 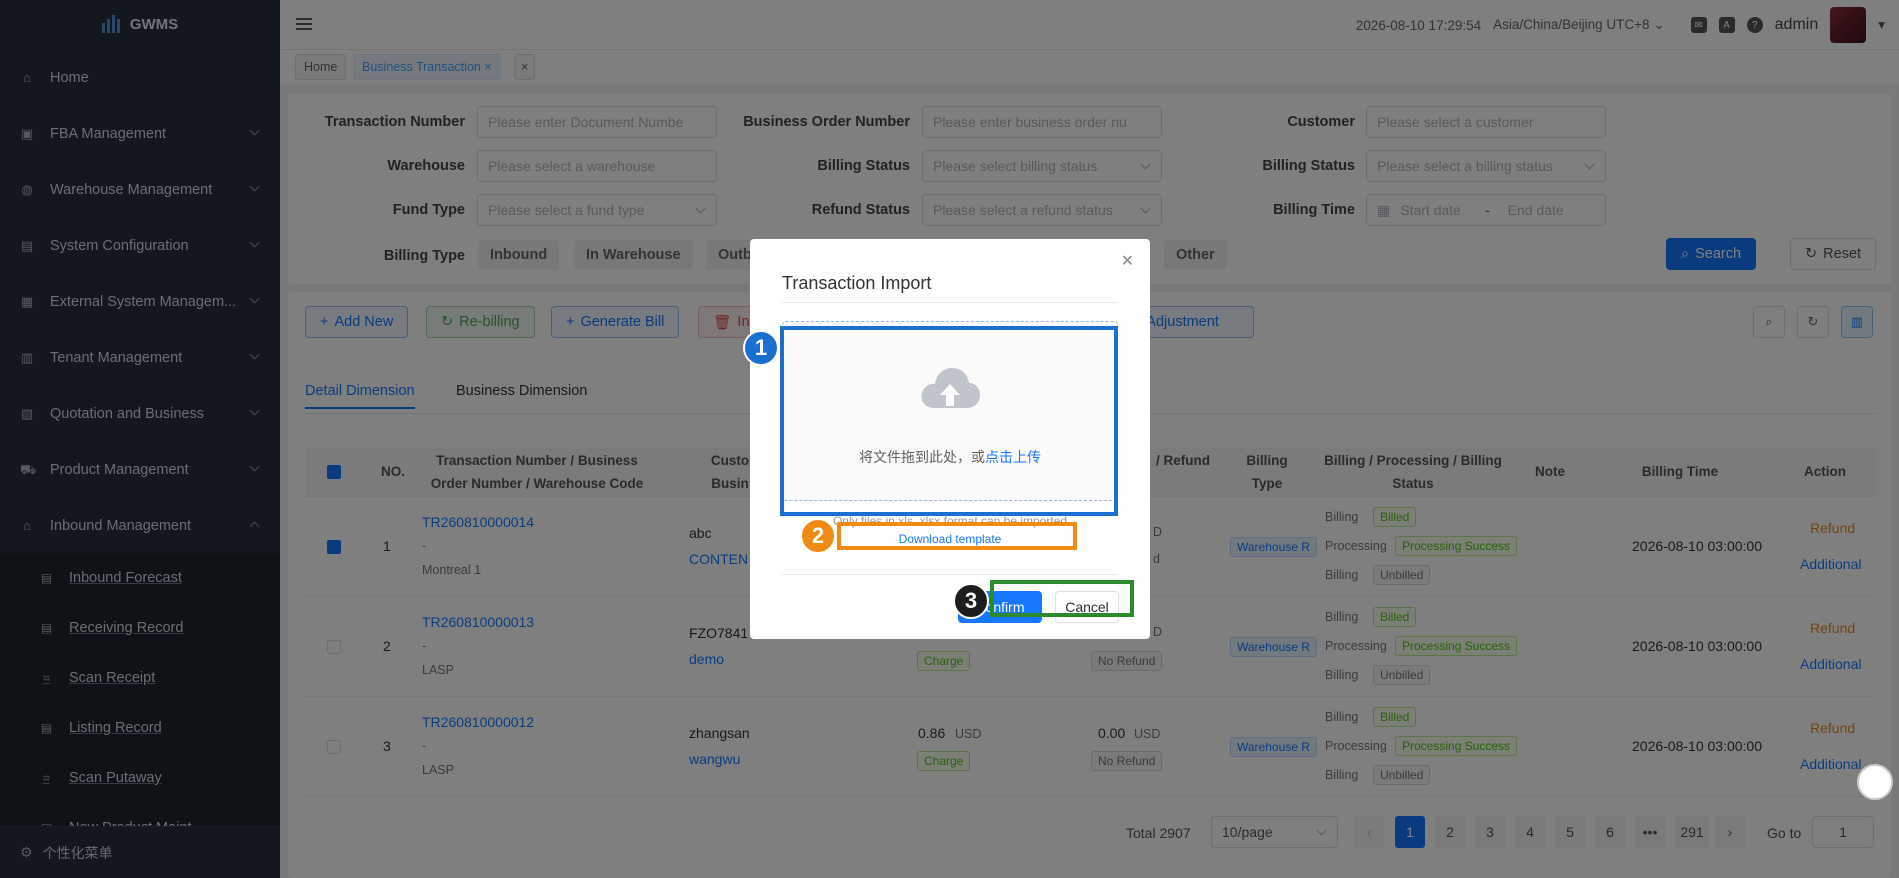 I want to click on upload-instruction: 将文件拖到此处，或点击上传, so click(x=950, y=457).